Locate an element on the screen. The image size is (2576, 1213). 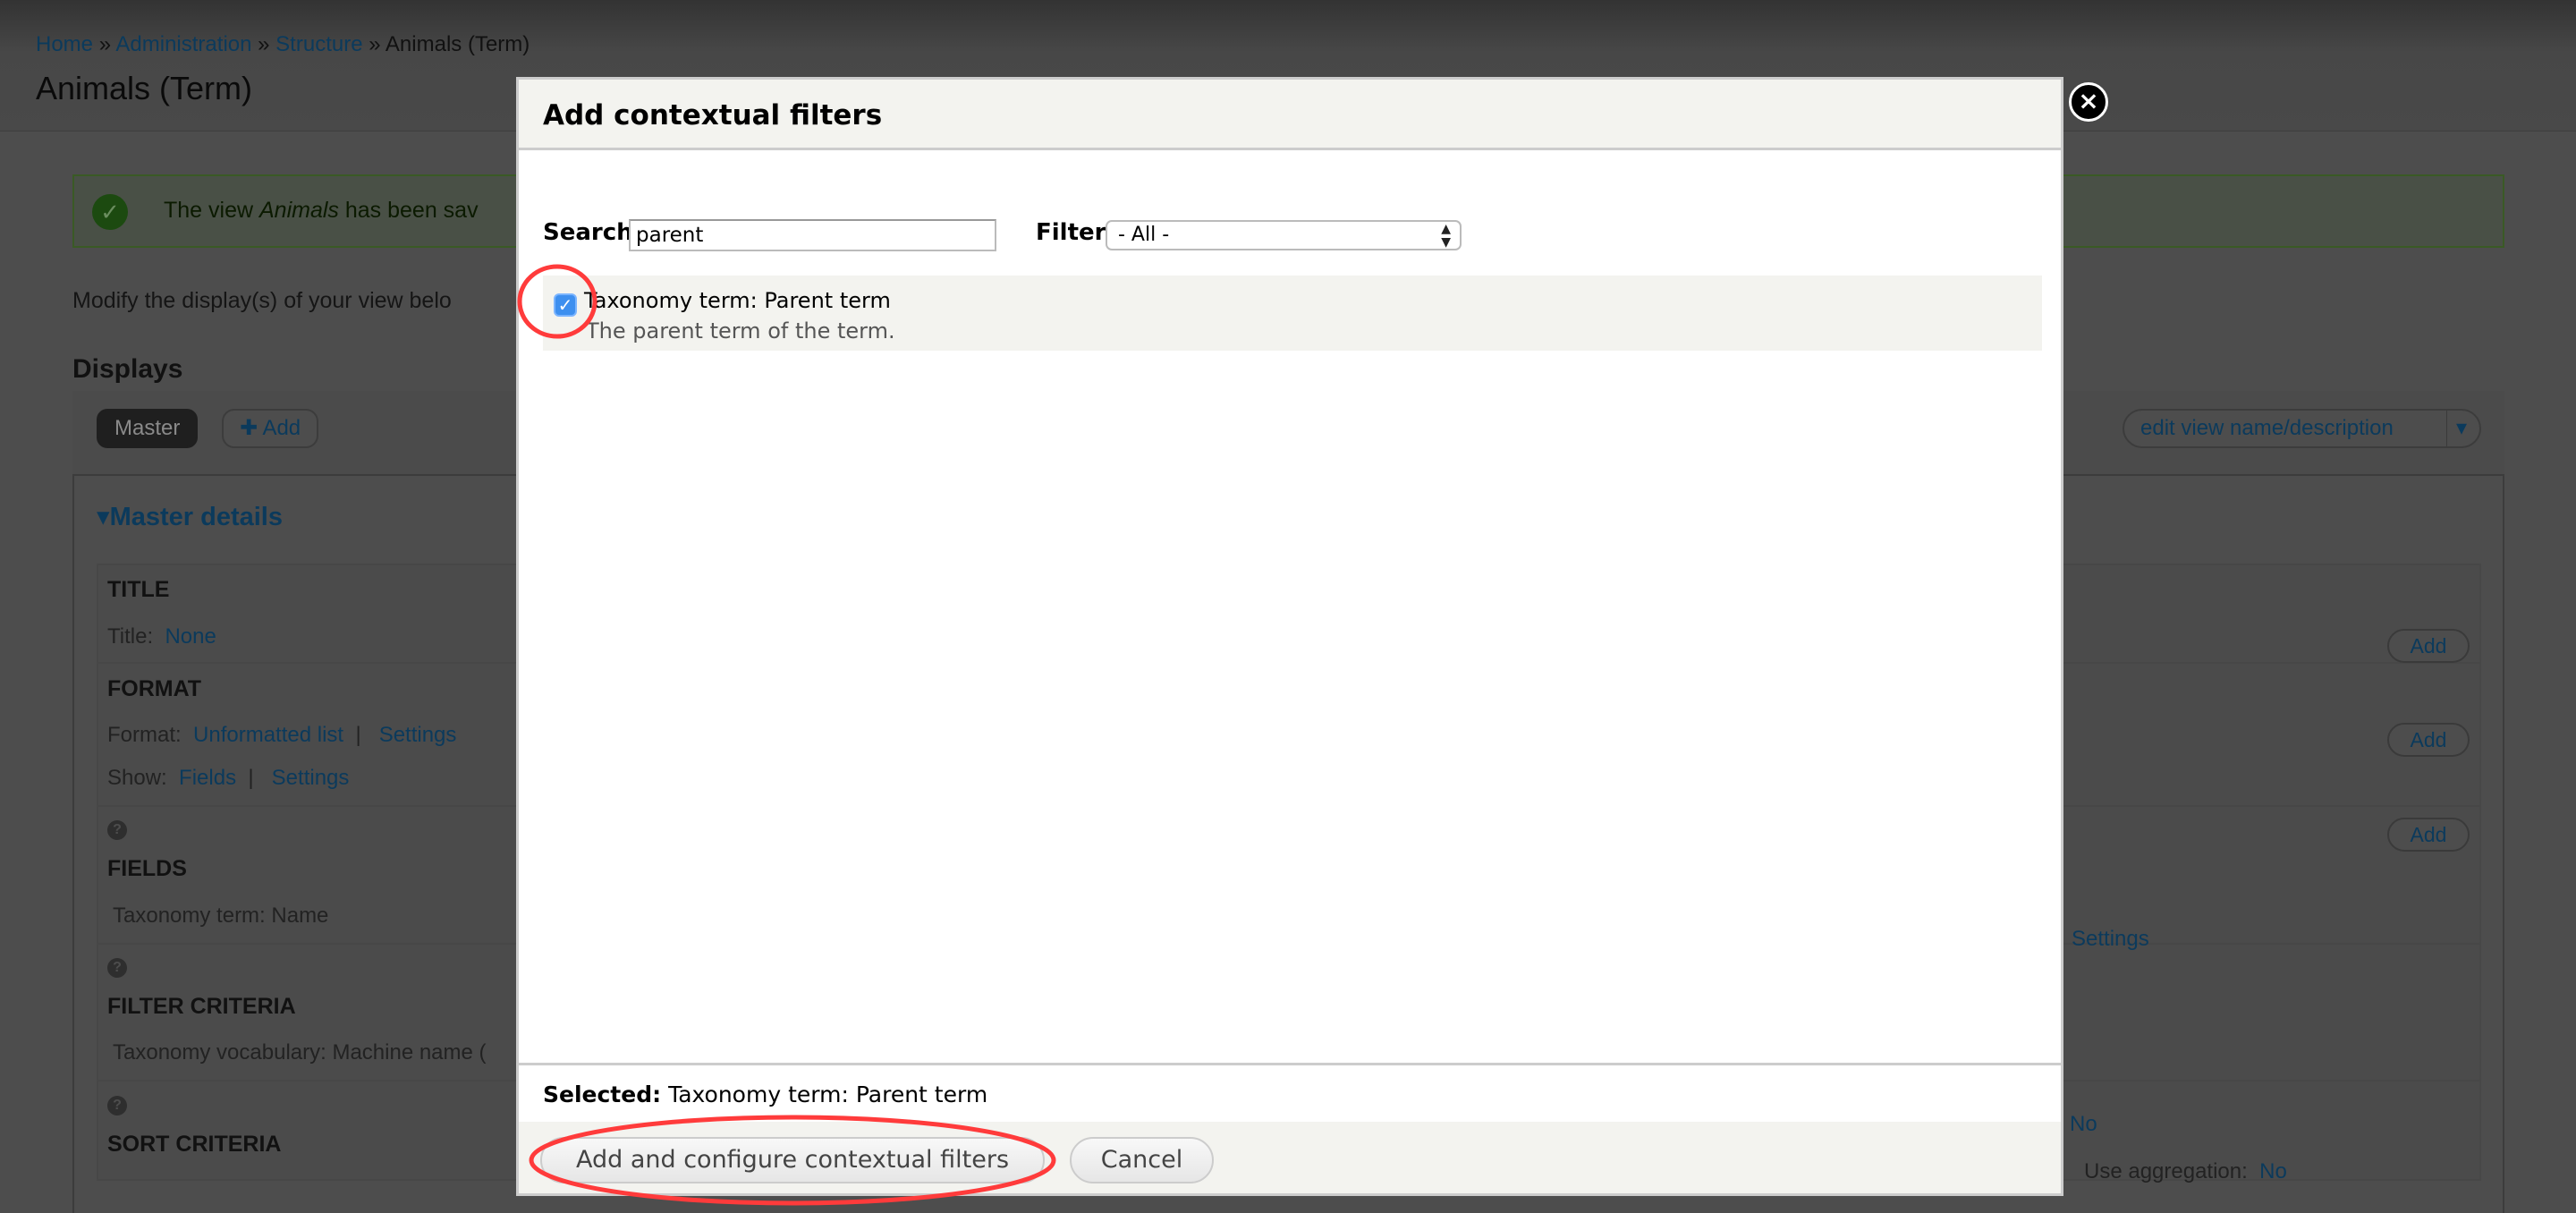
selected-value: Taxonomy term: Parent term is located at coordinates (828, 1094).